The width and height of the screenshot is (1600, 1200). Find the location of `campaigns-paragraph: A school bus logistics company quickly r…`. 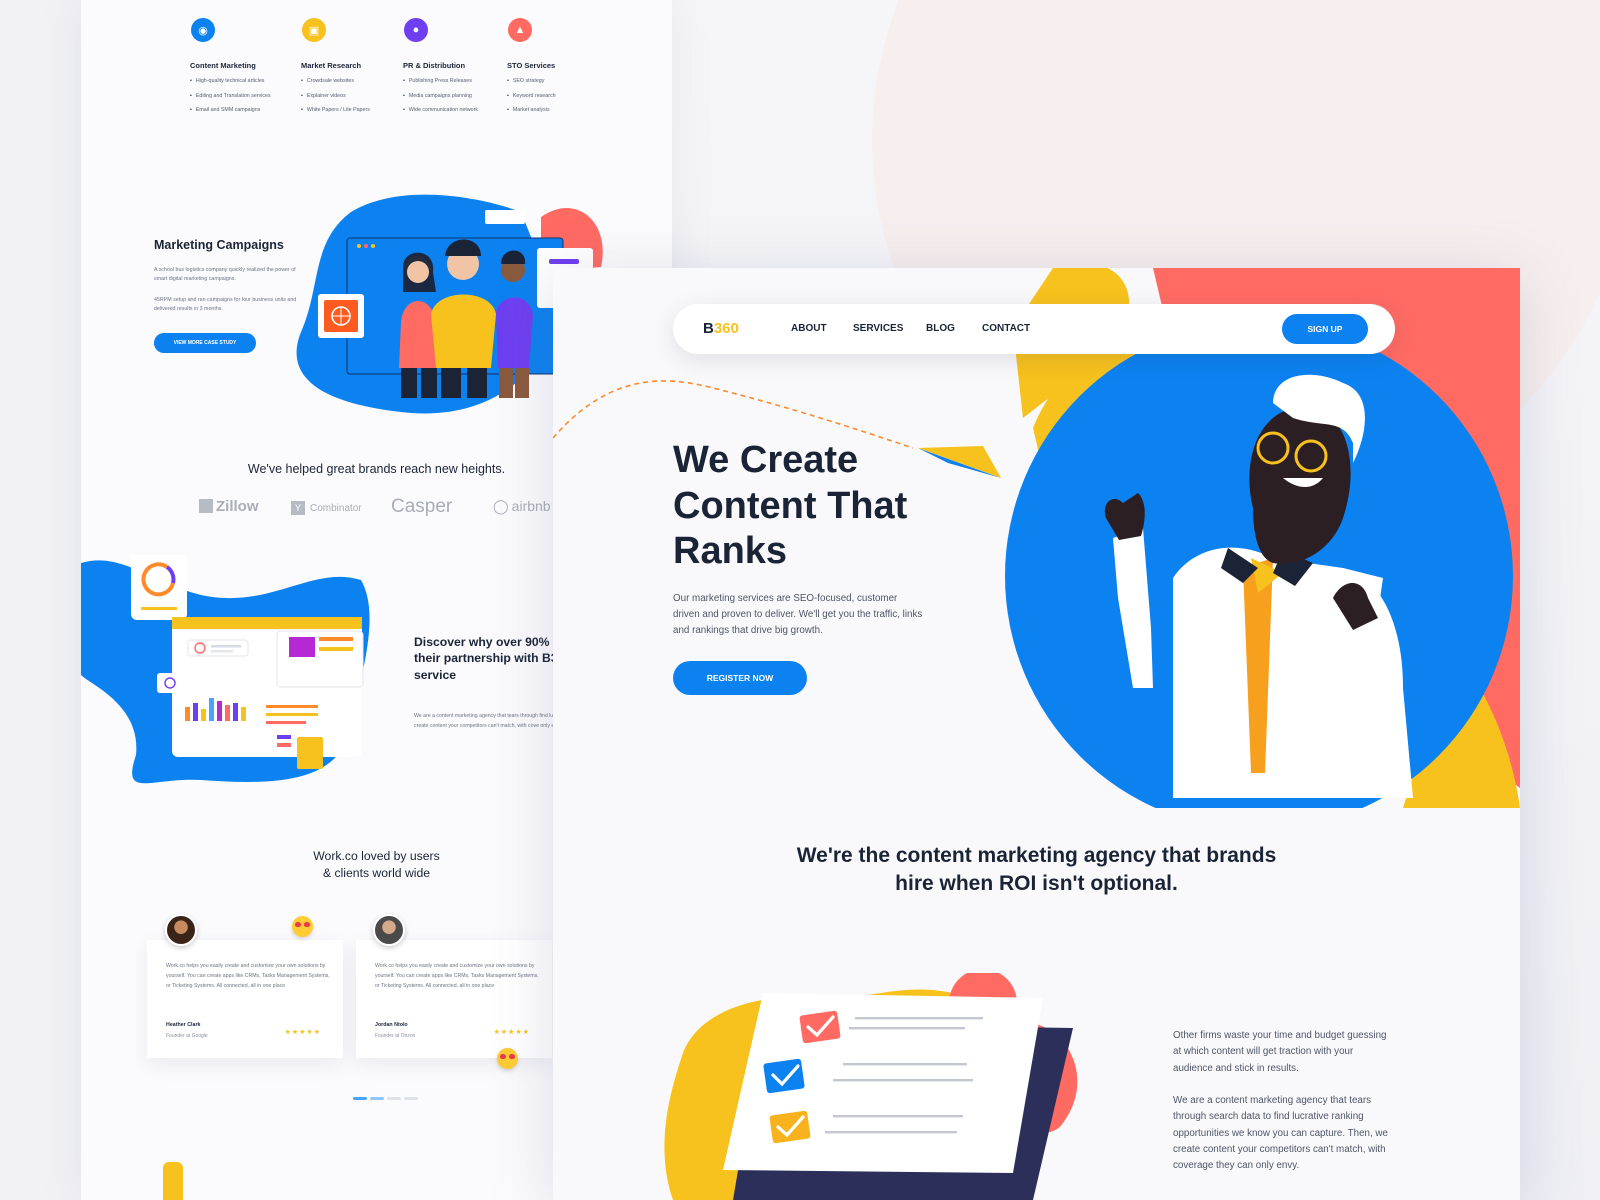

campaigns-paragraph: A school bus logistics company quickly r… is located at coordinates (225, 274).